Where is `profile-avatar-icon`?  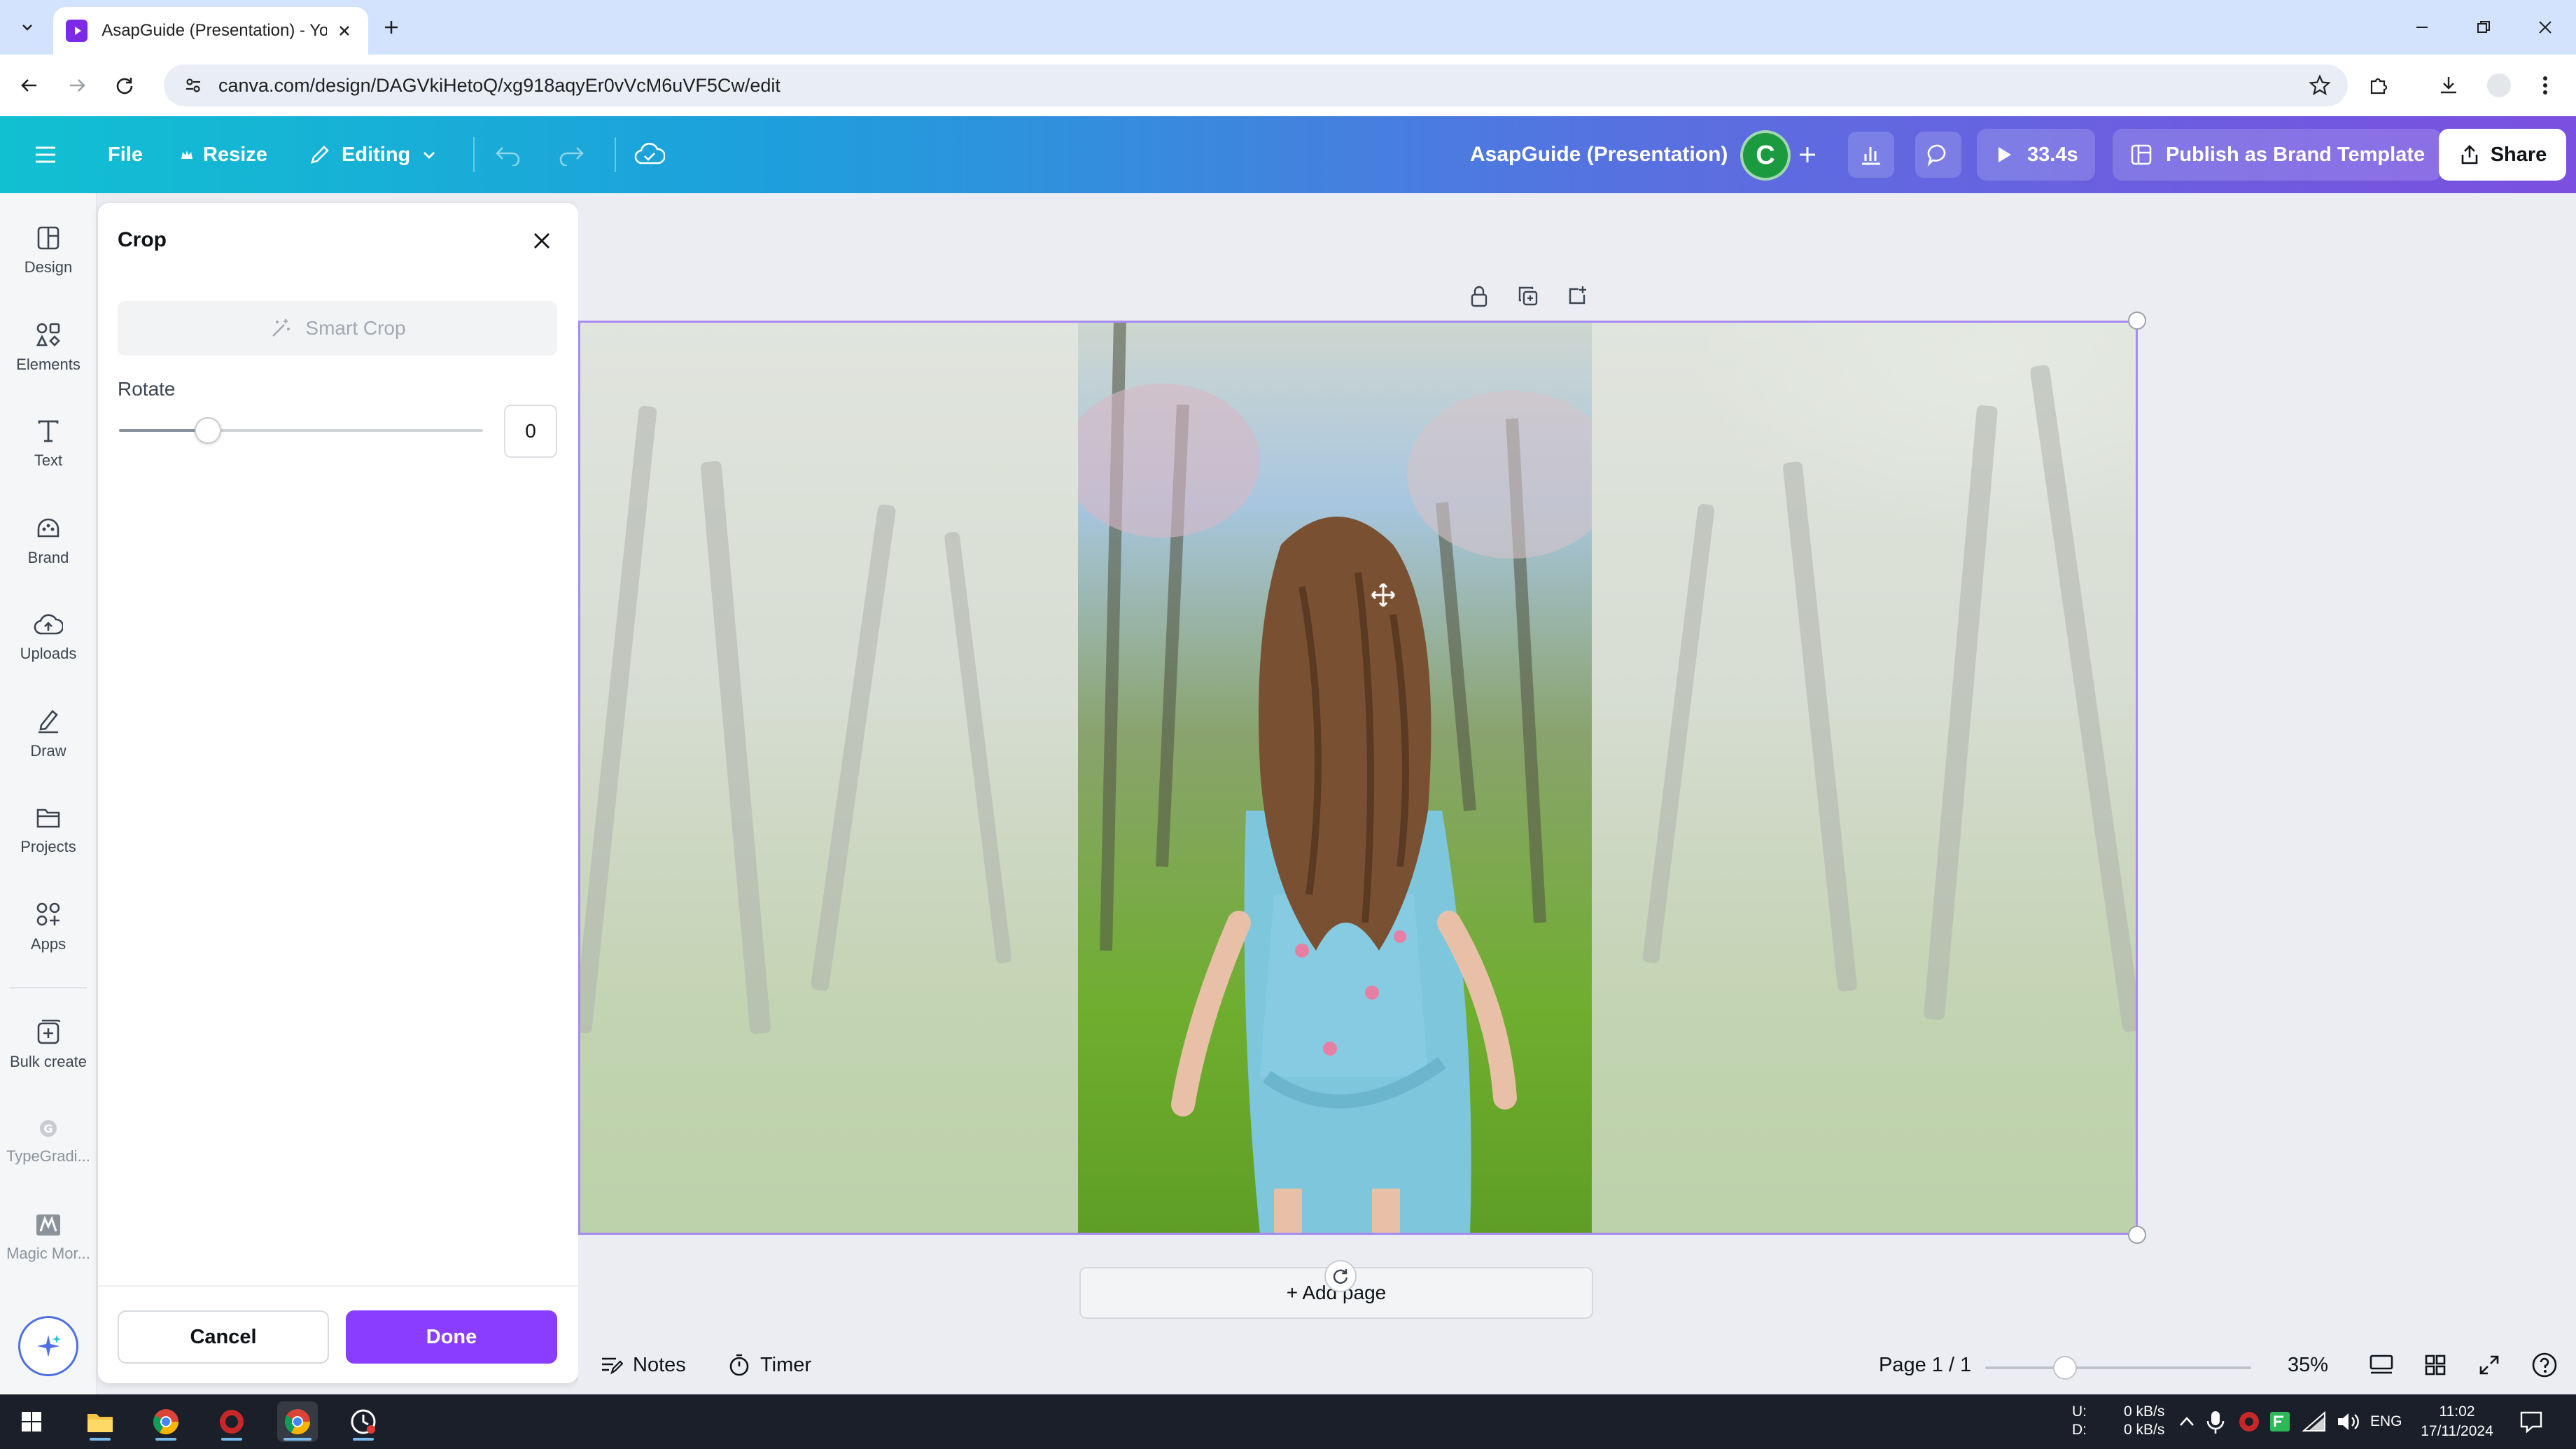 profile-avatar-icon is located at coordinates (2499, 85).